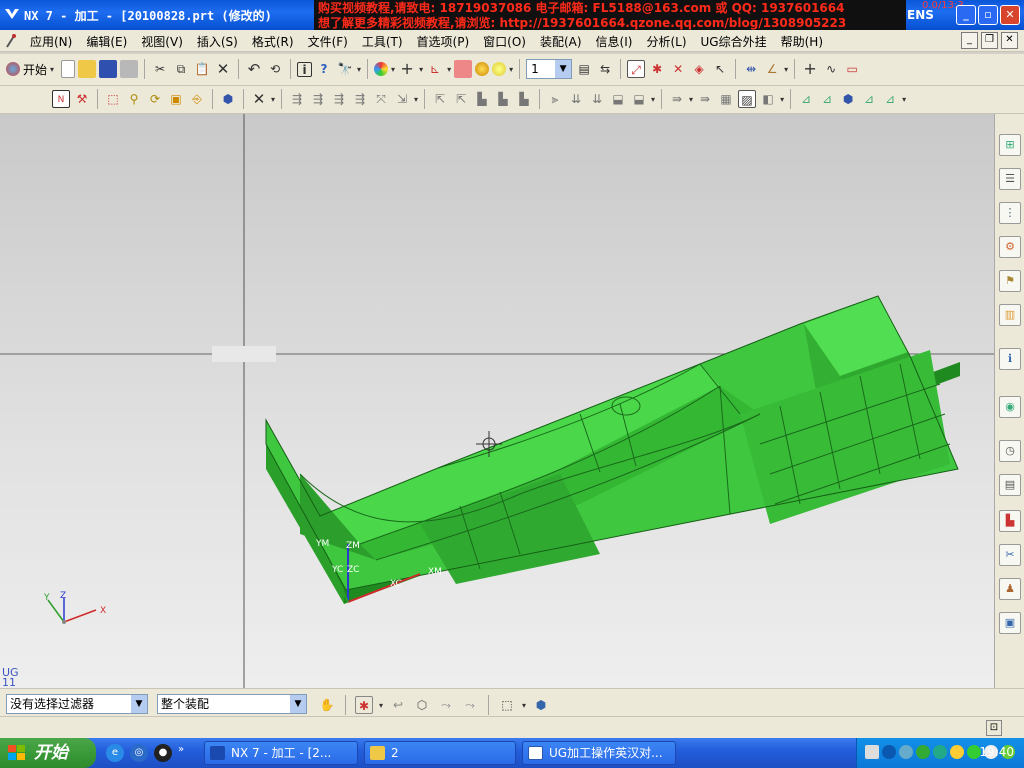  I want to click on task-folder: 2, so click(440, 753).